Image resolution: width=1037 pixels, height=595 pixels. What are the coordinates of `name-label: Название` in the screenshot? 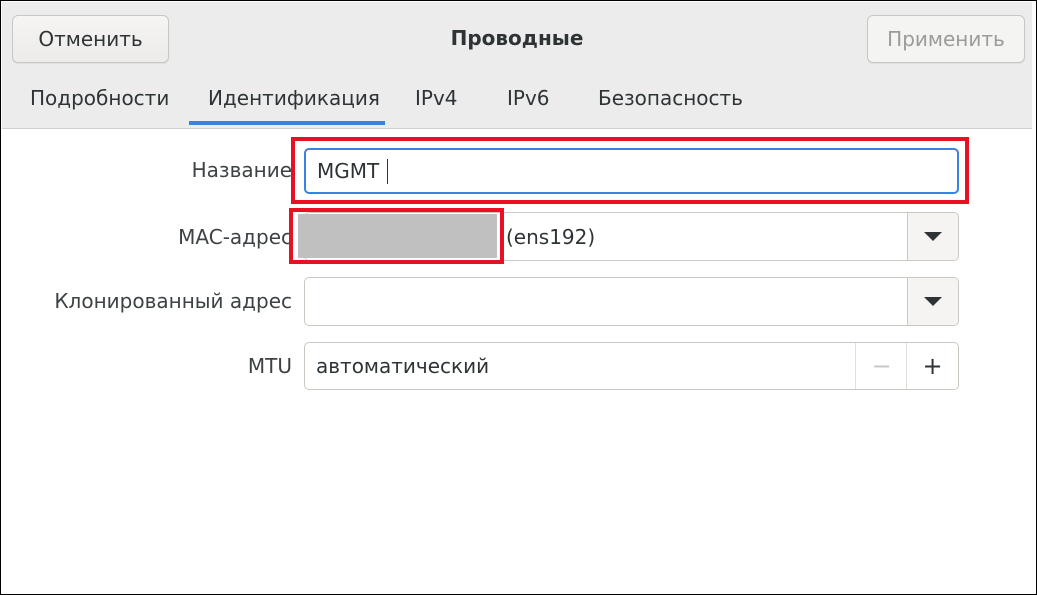 It's located at (241, 170).